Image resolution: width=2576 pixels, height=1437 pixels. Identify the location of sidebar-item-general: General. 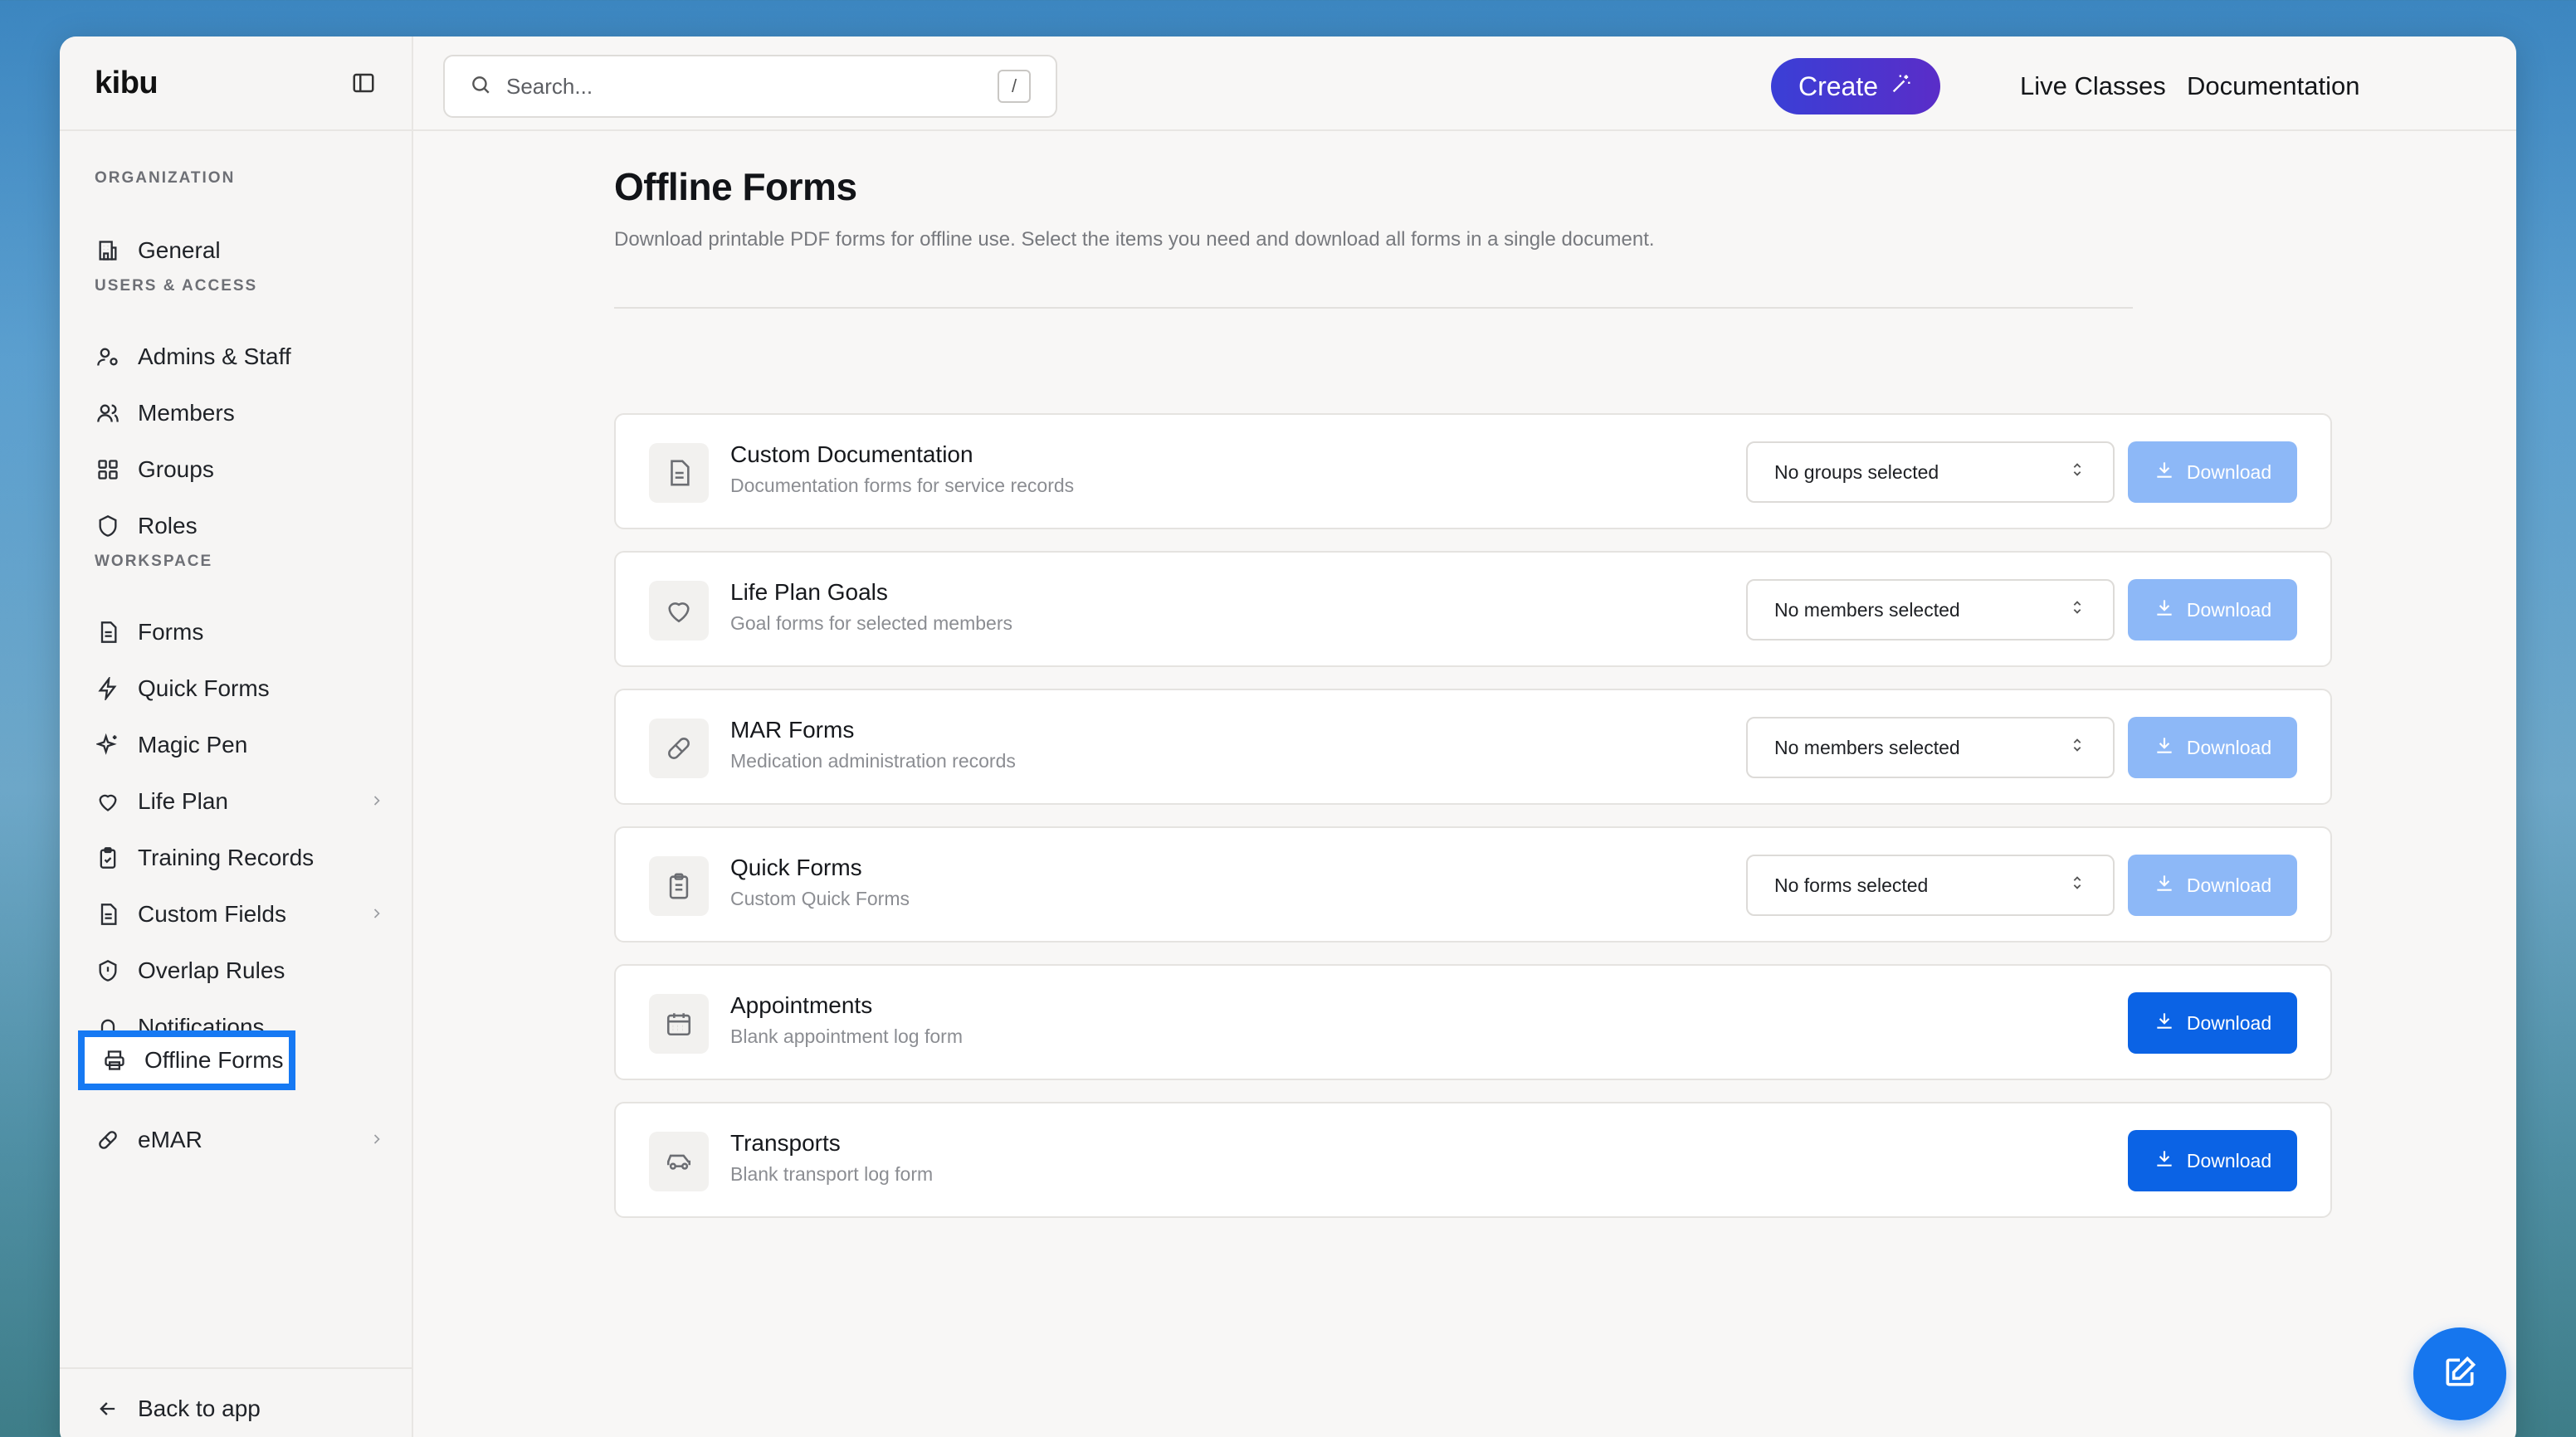
(240, 251).